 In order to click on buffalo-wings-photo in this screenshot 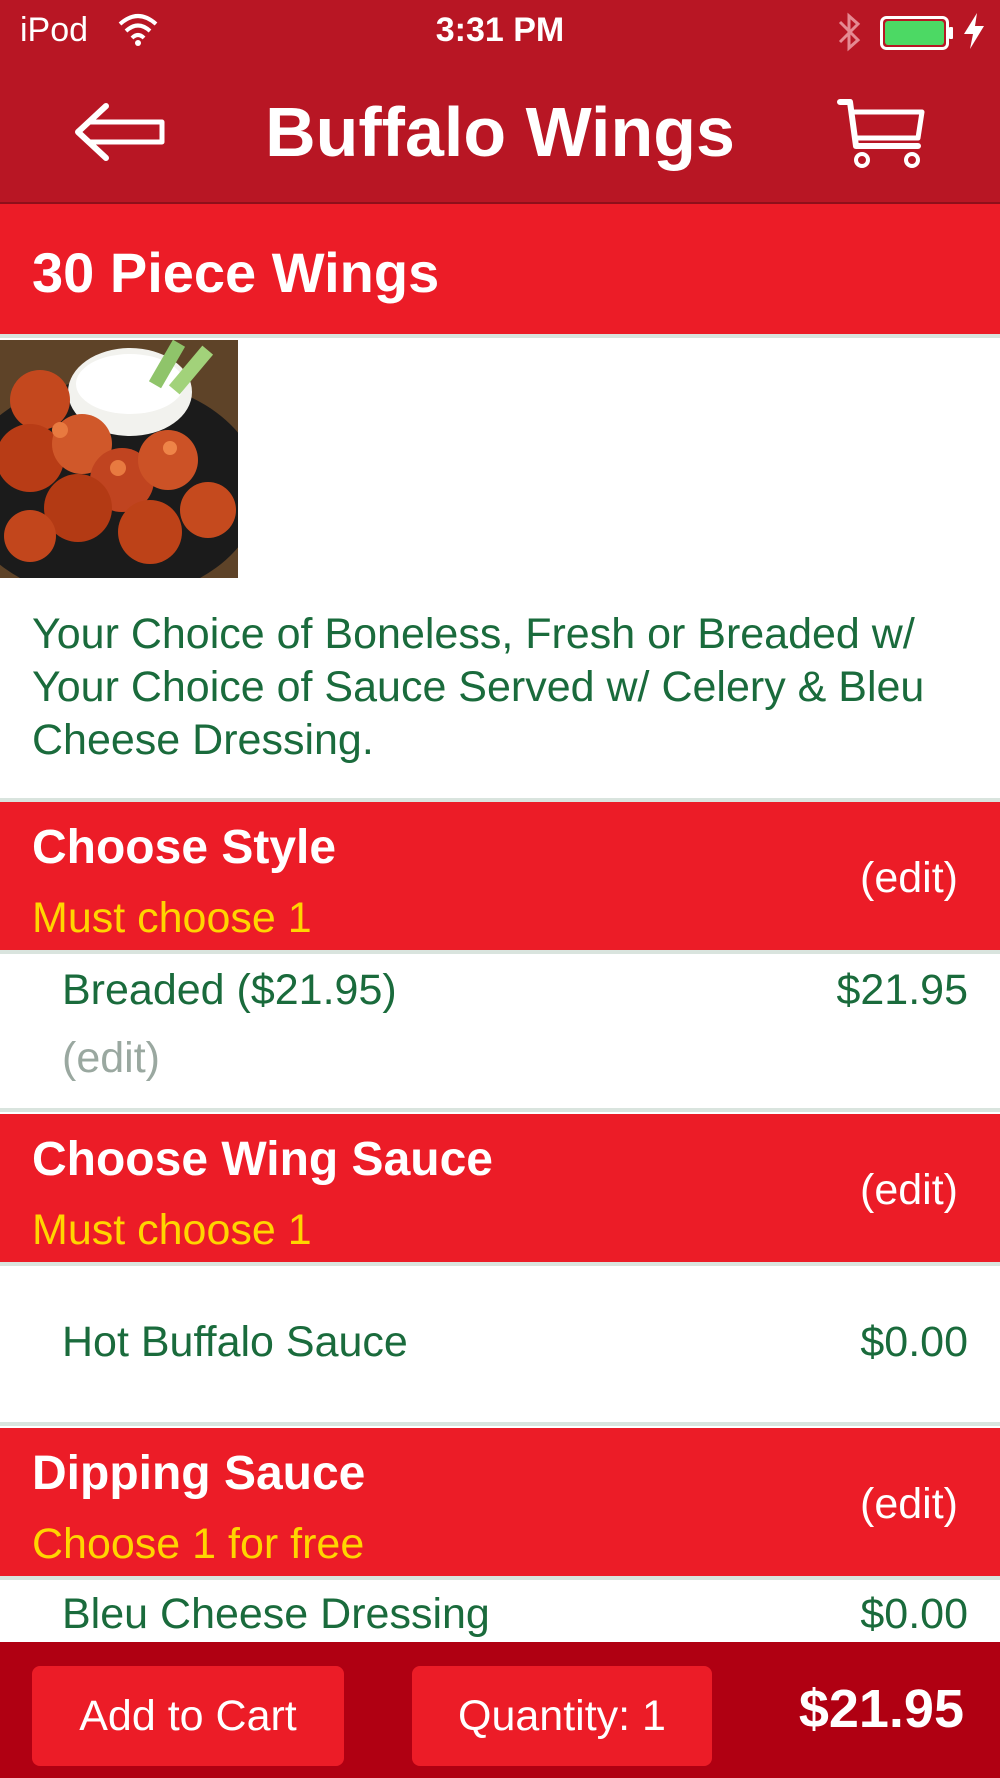, I will do `click(119, 459)`.